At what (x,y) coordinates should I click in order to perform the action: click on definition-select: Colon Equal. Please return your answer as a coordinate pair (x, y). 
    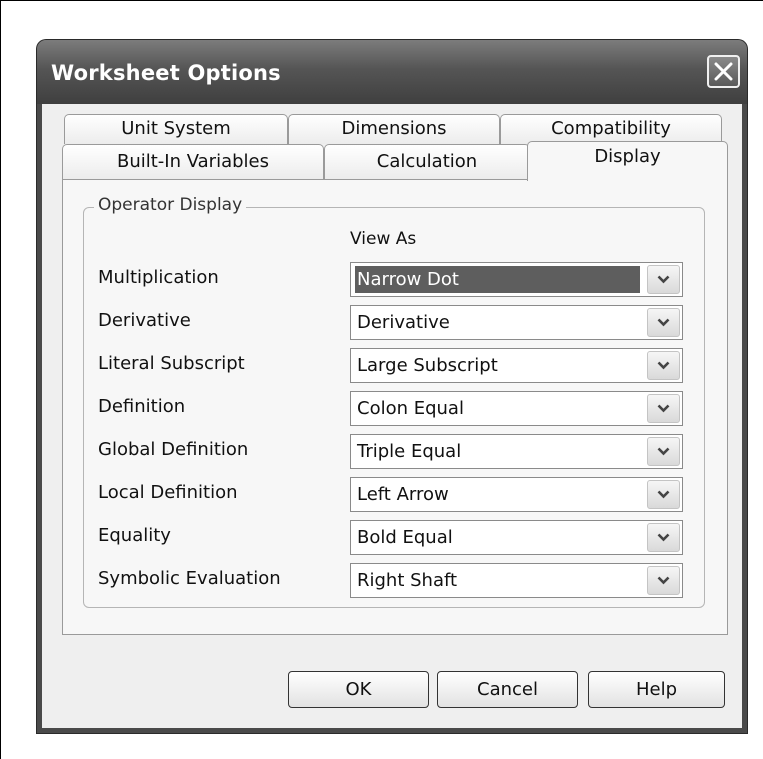
    Looking at the image, I should click on (516, 408).